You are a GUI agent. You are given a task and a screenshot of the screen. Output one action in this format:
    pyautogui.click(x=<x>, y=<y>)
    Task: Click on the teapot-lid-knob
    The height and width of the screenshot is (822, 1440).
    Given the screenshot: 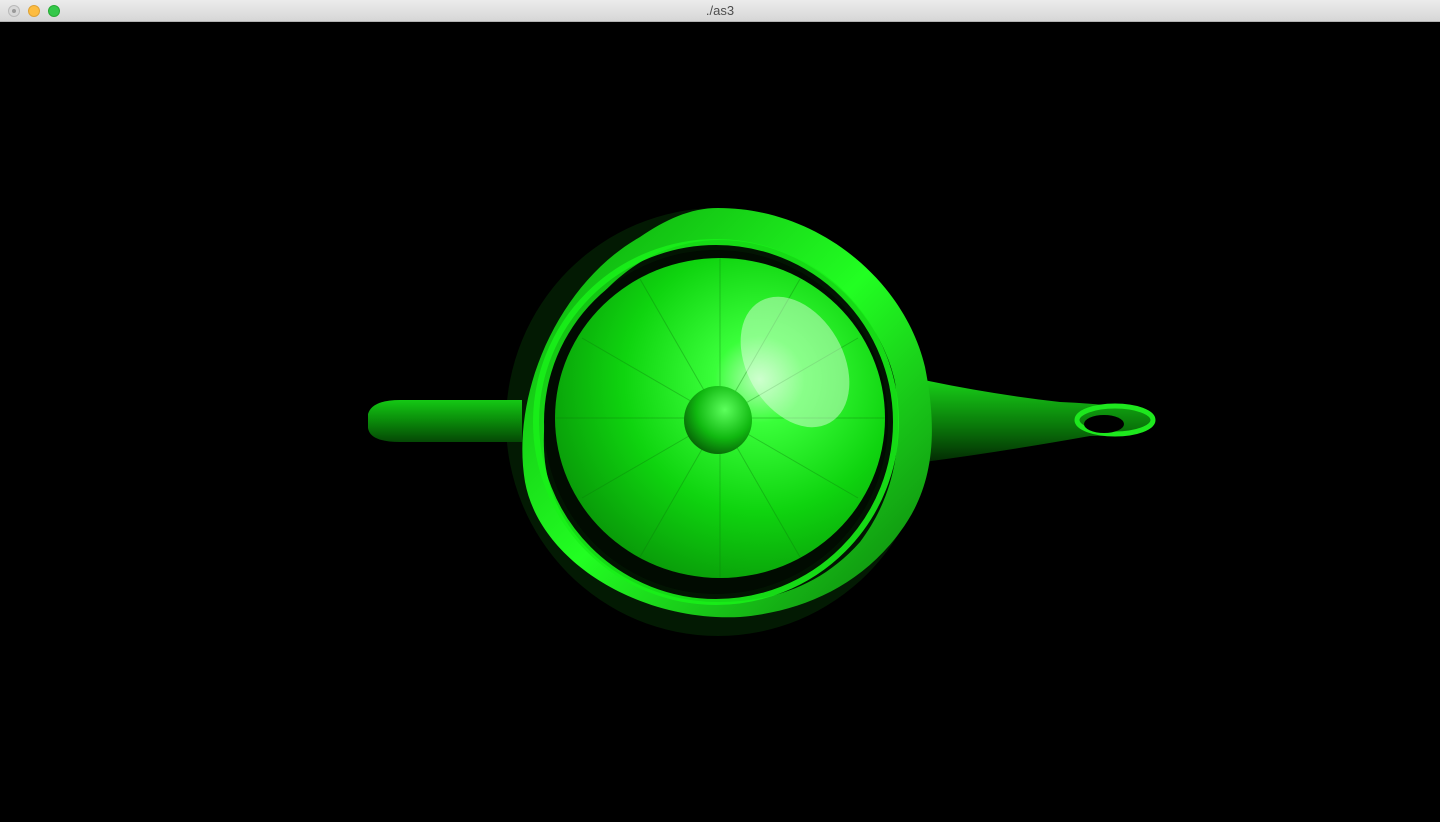 What is the action you would take?
    pyautogui.click(x=718, y=420)
    